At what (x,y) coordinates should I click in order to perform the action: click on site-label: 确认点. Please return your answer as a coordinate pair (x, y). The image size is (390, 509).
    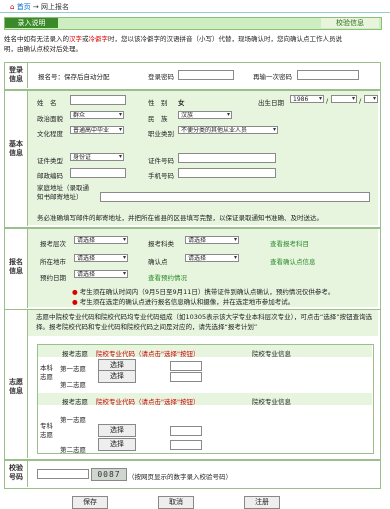
    Looking at the image, I should click on (158, 262).